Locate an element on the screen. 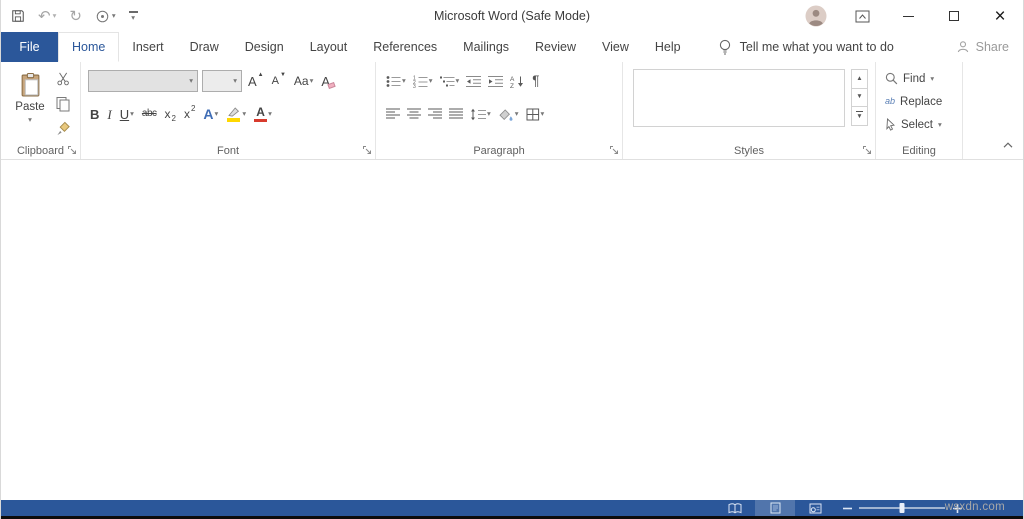 This screenshot has height=519, width=1024. web-layout-button is located at coordinates (815, 508).